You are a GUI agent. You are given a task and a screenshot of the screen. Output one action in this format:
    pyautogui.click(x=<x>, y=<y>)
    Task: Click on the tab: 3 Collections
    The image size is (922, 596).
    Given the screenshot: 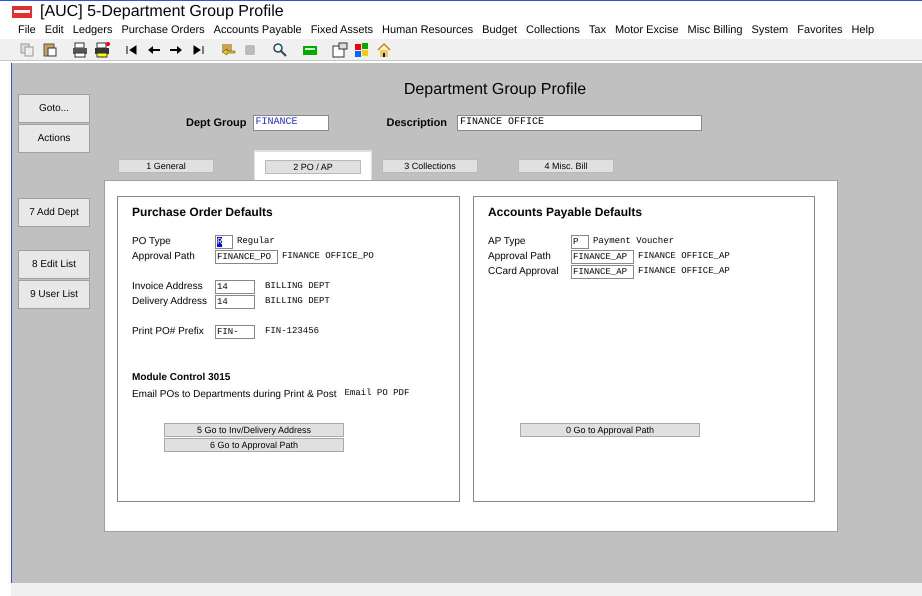 What is the action you would take?
    pyautogui.click(x=430, y=165)
    